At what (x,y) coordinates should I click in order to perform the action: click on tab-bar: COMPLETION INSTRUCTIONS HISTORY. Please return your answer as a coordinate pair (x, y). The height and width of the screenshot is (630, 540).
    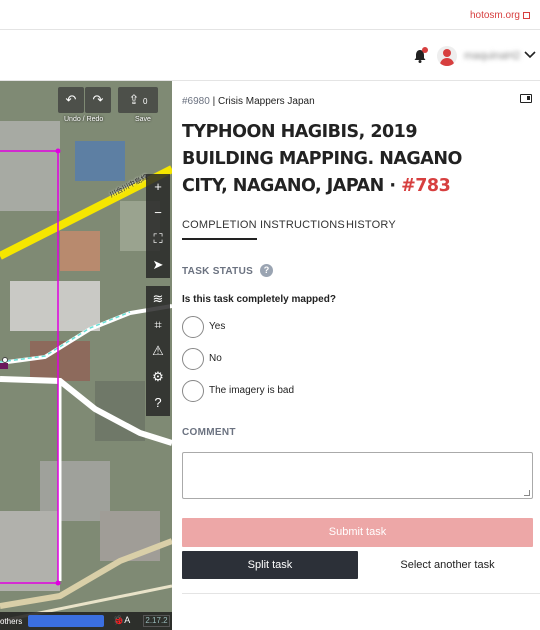
    Looking at the image, I should click on (357, 230).